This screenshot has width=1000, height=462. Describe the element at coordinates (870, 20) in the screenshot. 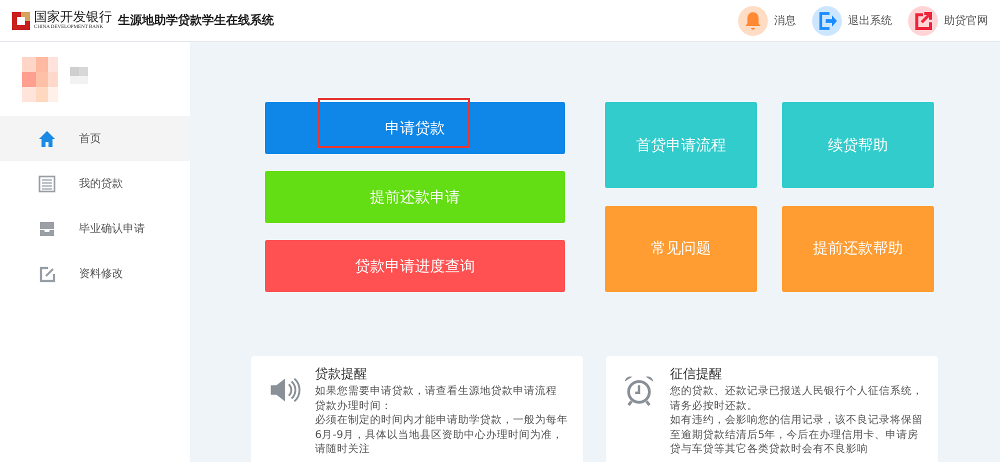

I see `header-link: 退出系统` at that location.